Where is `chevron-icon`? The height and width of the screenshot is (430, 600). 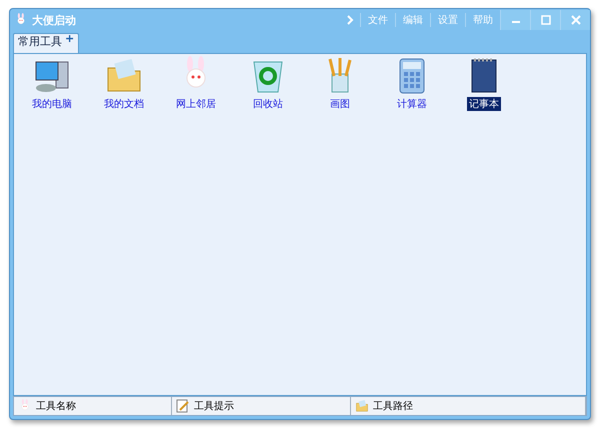 chevron-icon is located at coordinates (350, 20).